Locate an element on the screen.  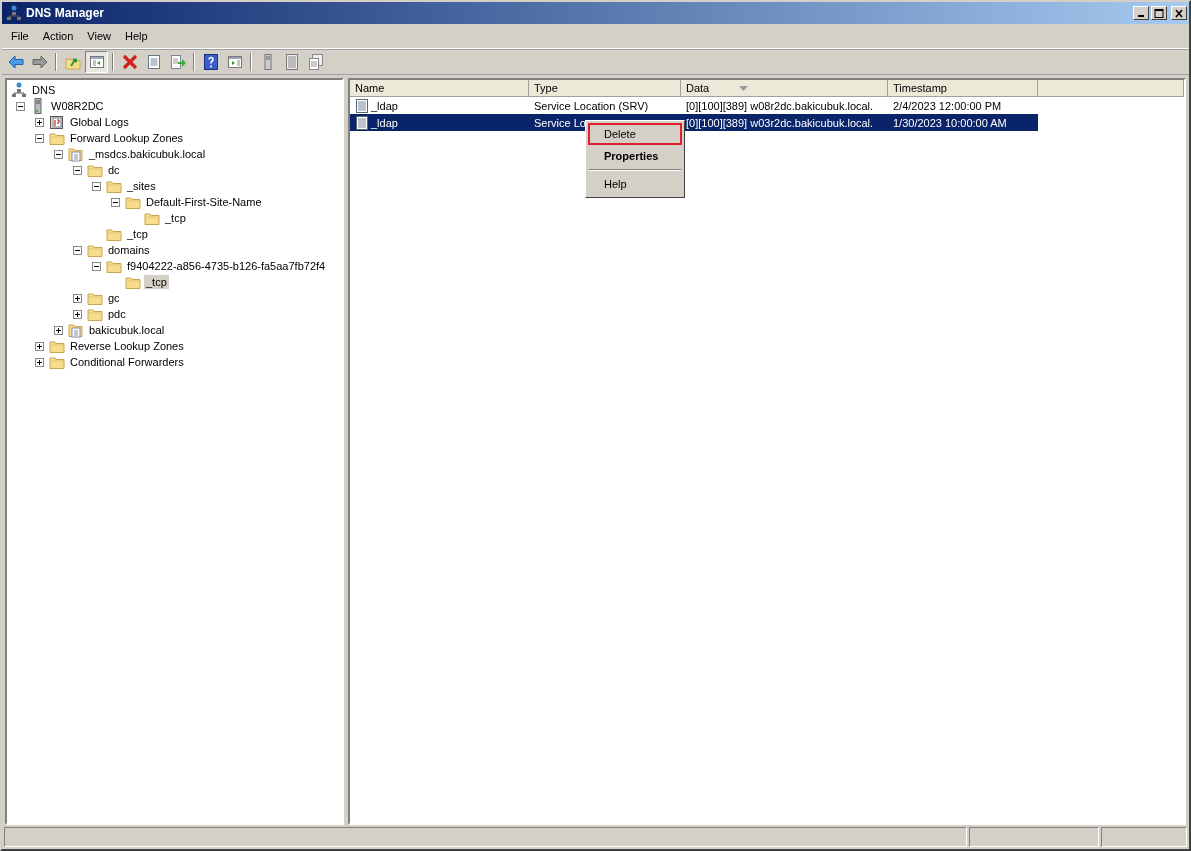
tree-item: dc is located at coordinates (114, 170).